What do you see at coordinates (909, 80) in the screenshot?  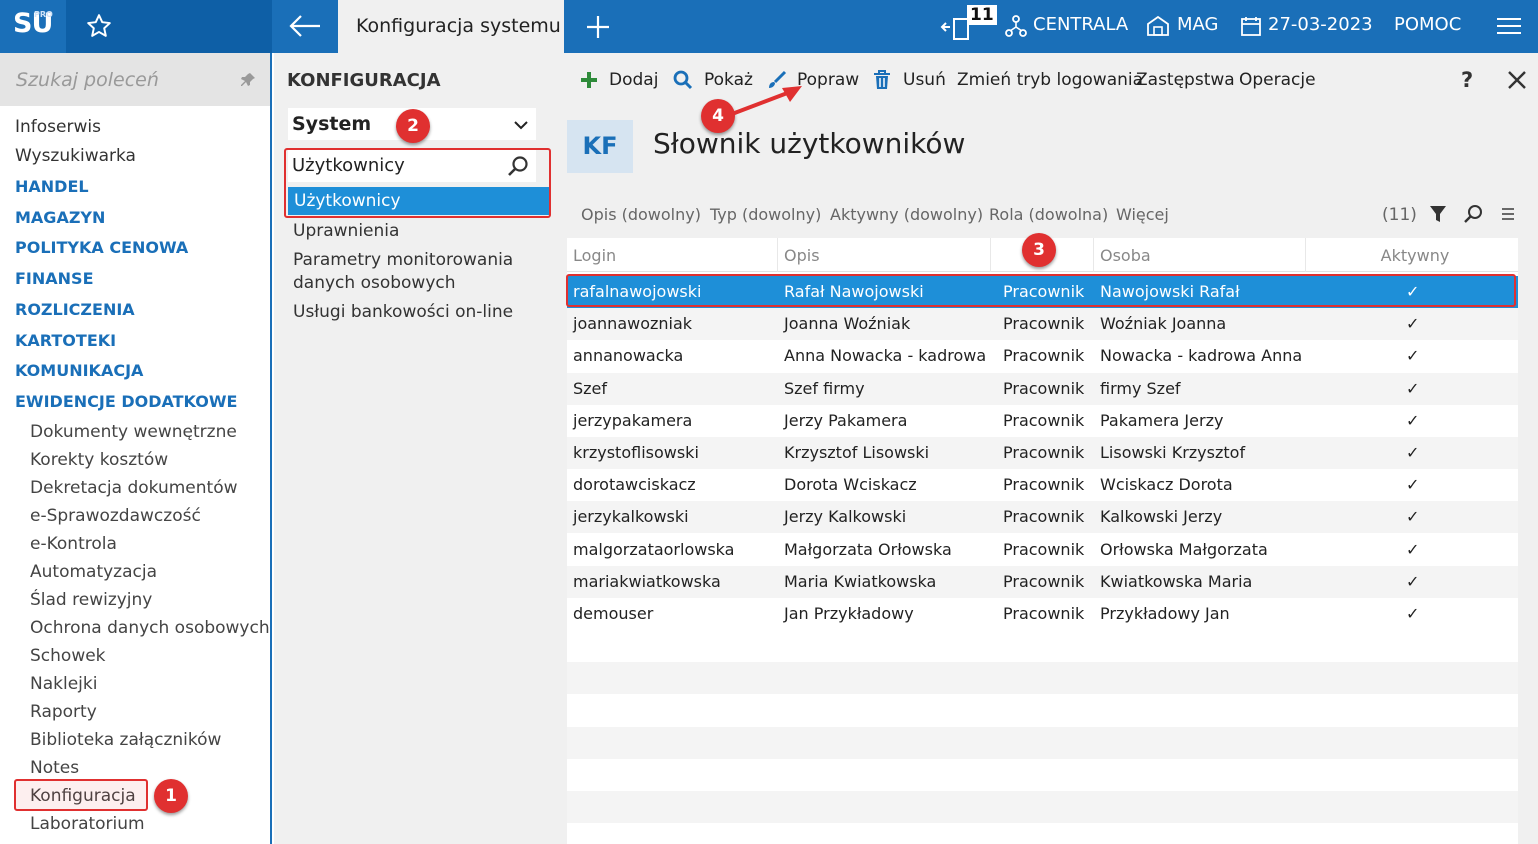 I see `delete-button: Usuń` at bounding box center [909, 80].